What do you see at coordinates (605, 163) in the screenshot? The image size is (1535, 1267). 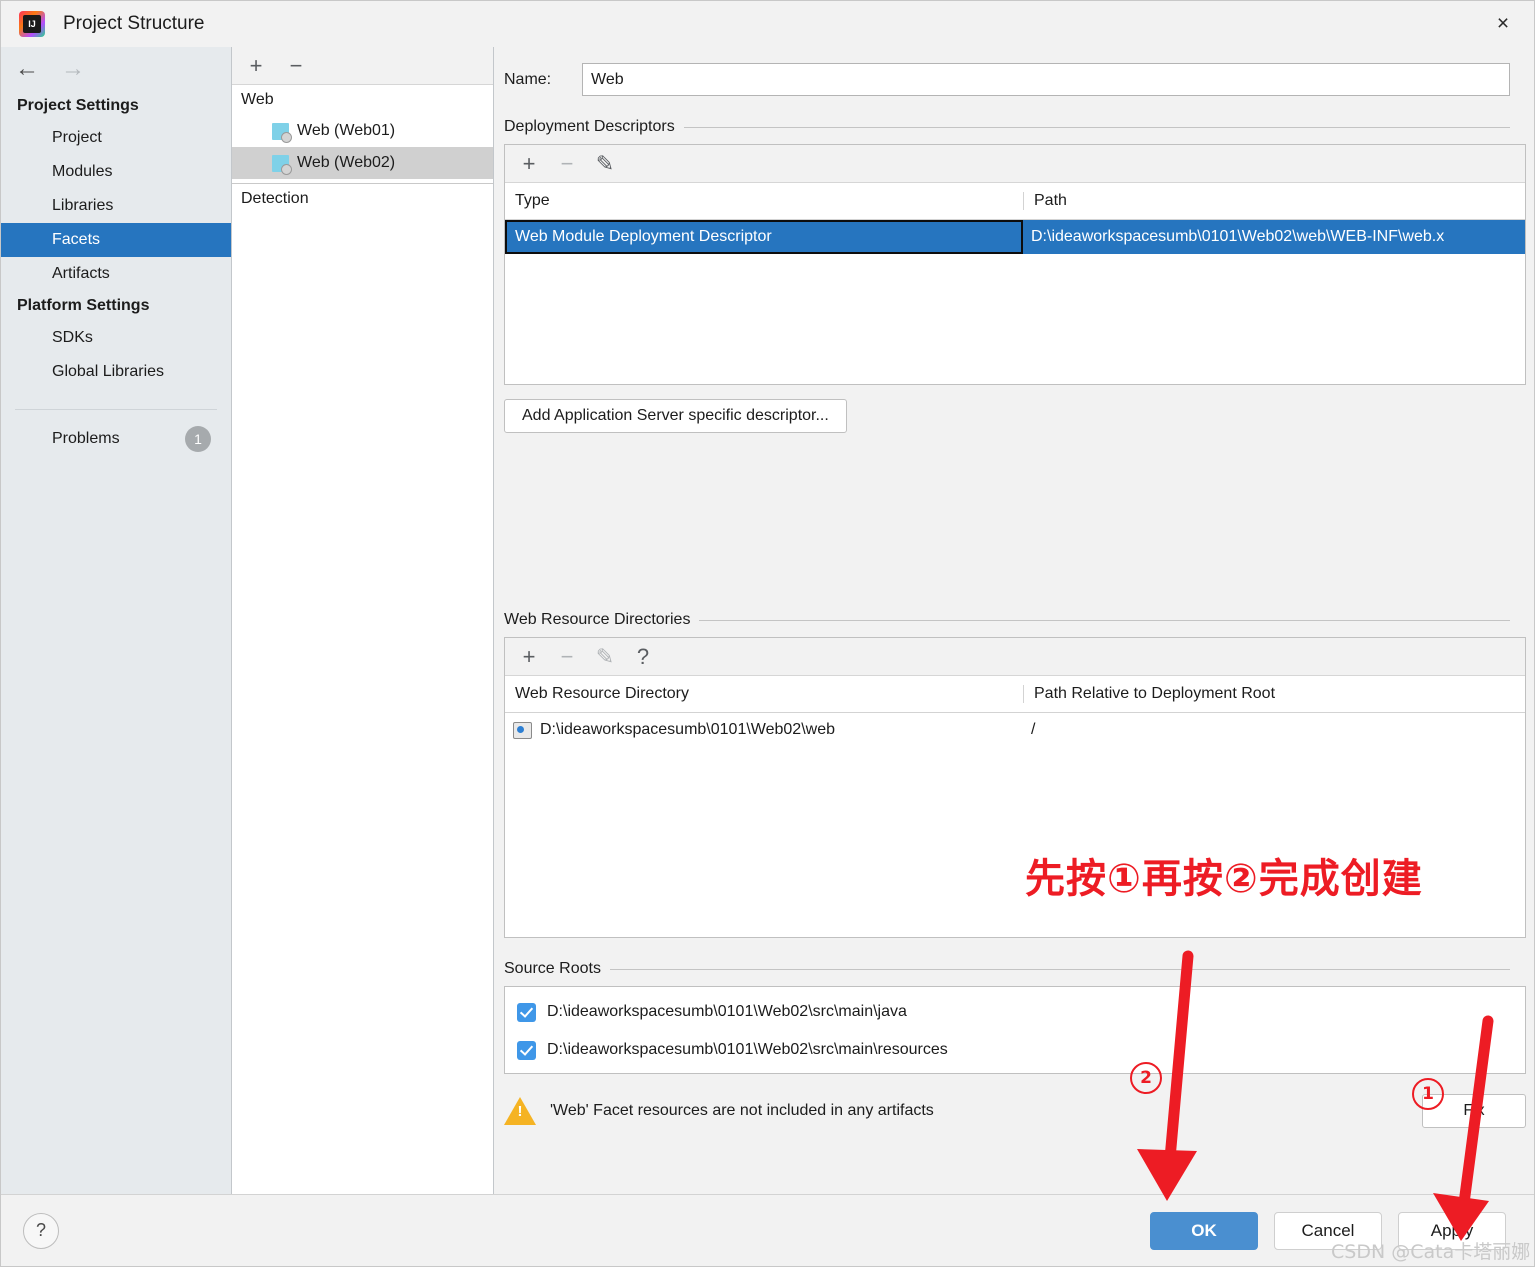 I see `edit-descriptor-icon: ✎` at bounding box center [605, 163].